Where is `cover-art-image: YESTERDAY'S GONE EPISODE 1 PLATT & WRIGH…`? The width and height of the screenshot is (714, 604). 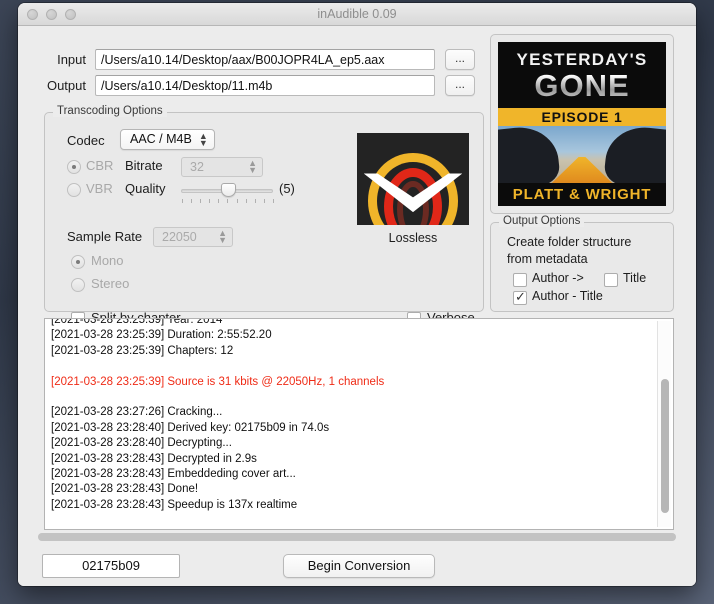 cover-art-image: YESTERDAY'S GONE EPISODE 1 PLATT & WRIGH… is located at coordinates (582, 124).